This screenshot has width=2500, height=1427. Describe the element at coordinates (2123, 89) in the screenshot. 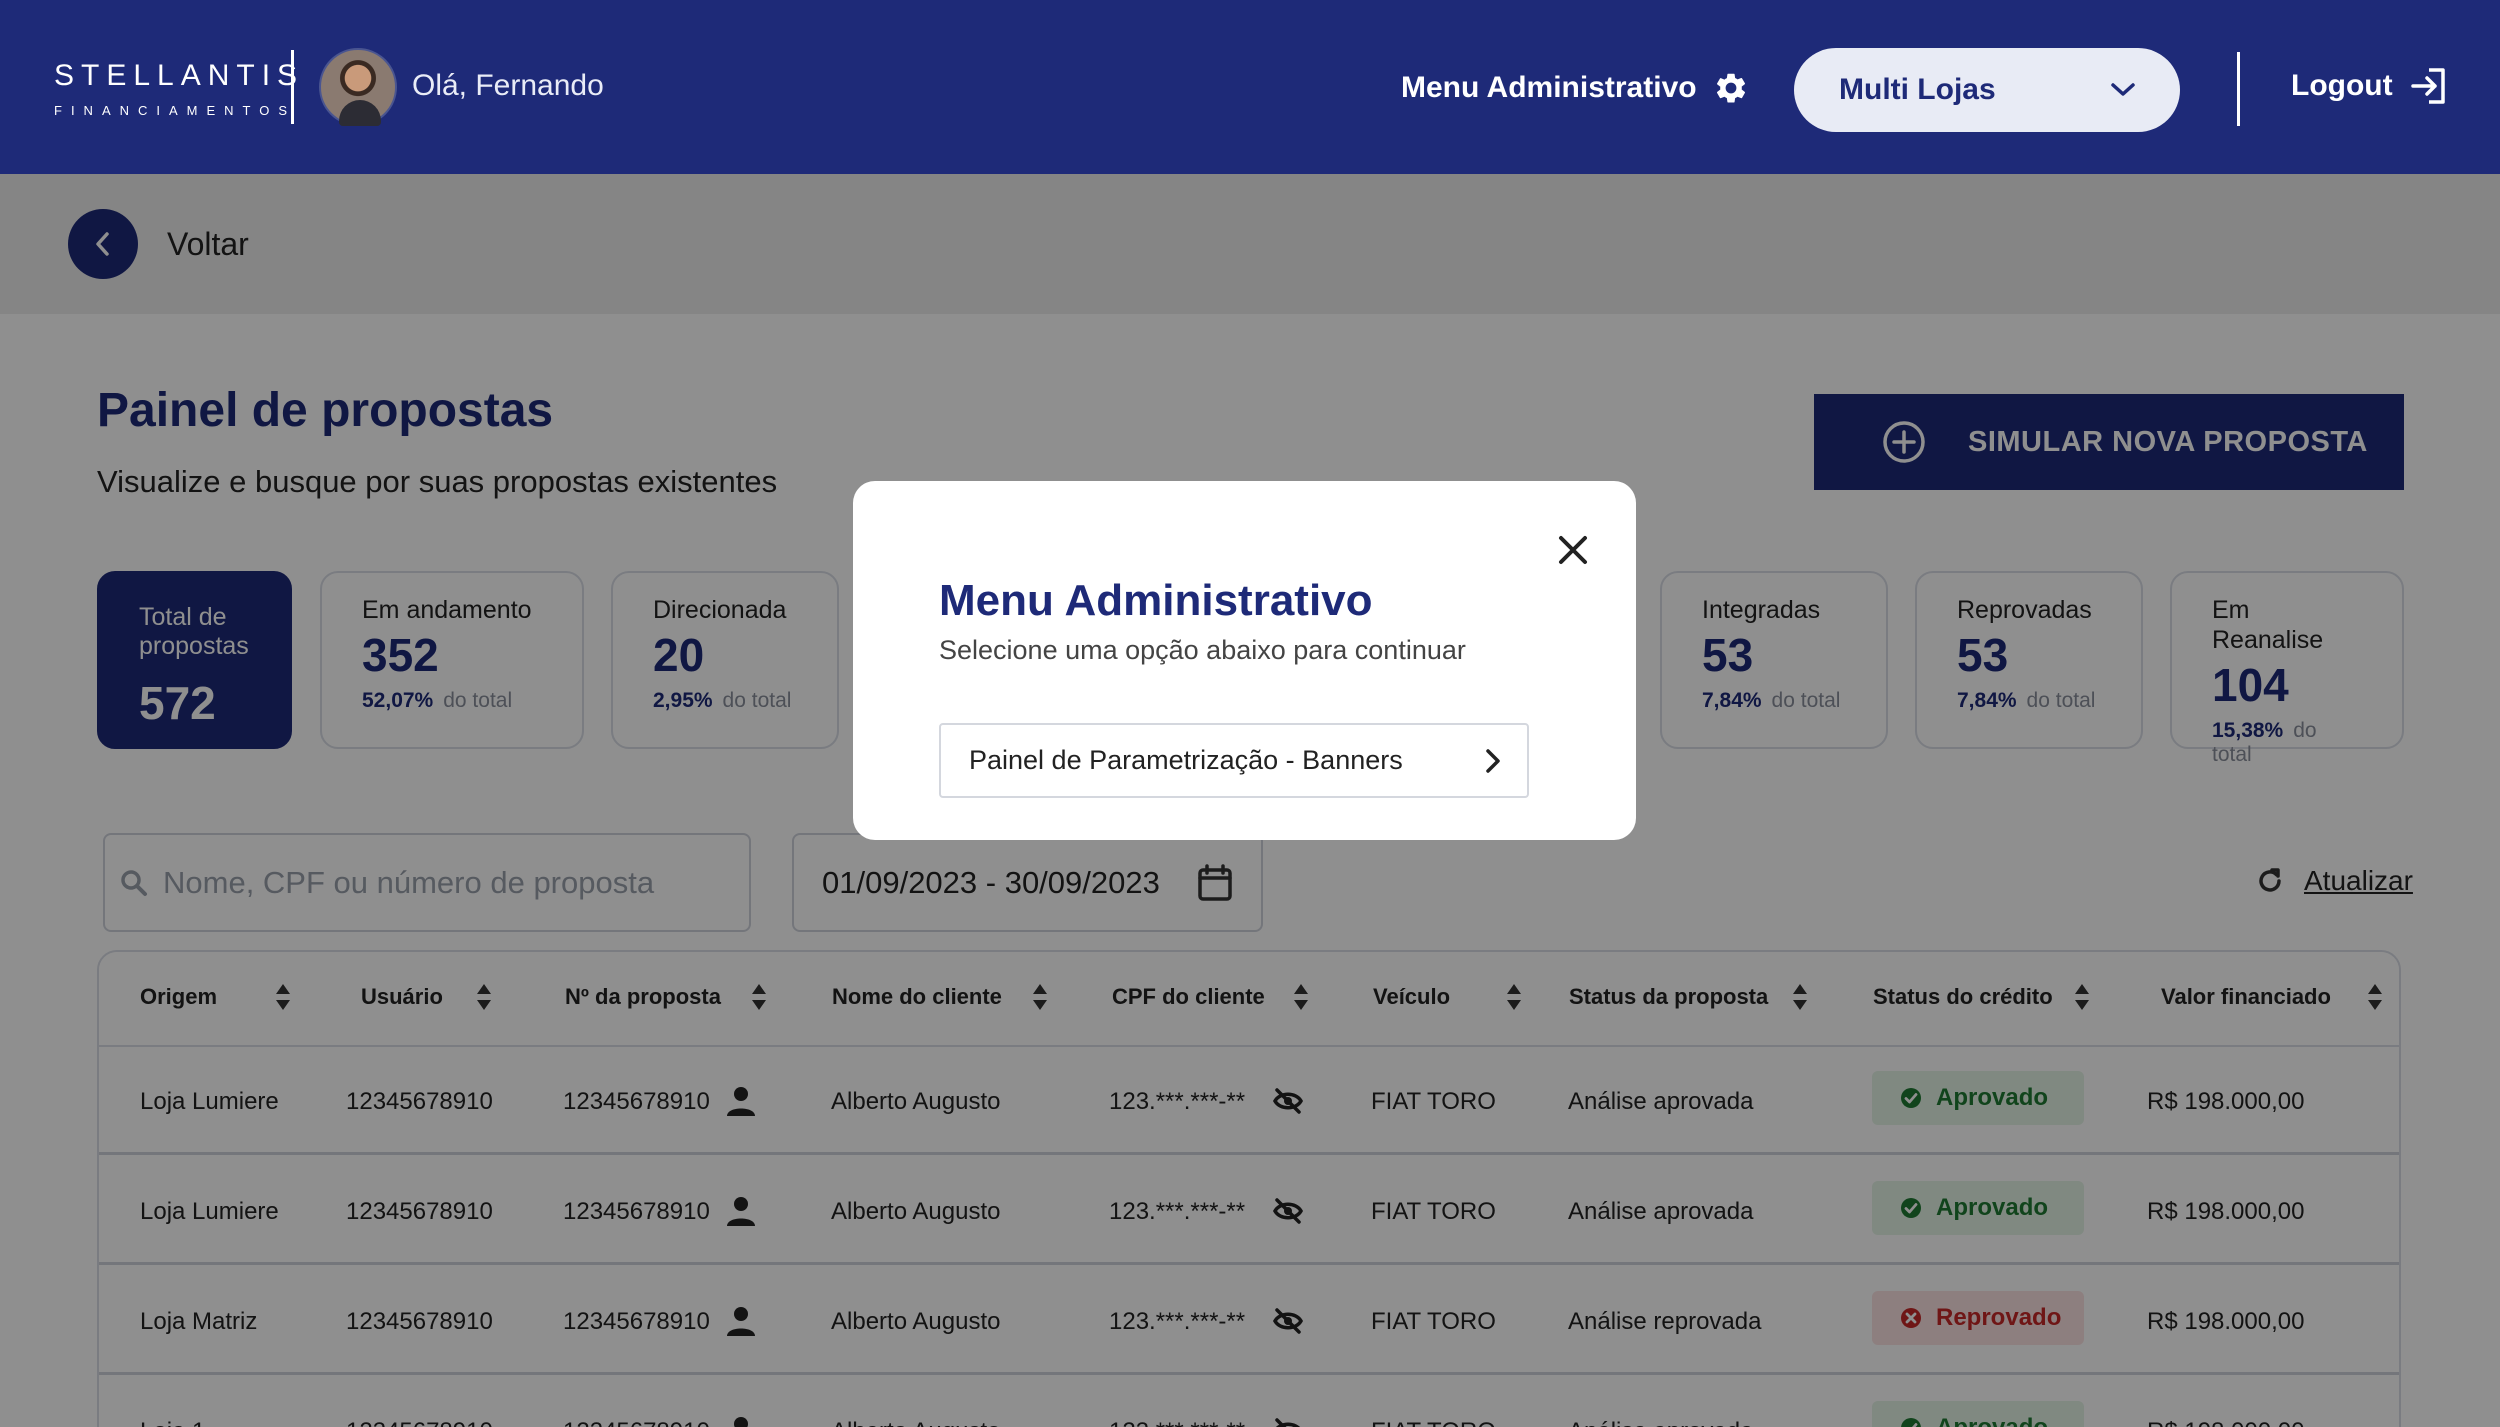

I see `chevron-down-icon` at that location.